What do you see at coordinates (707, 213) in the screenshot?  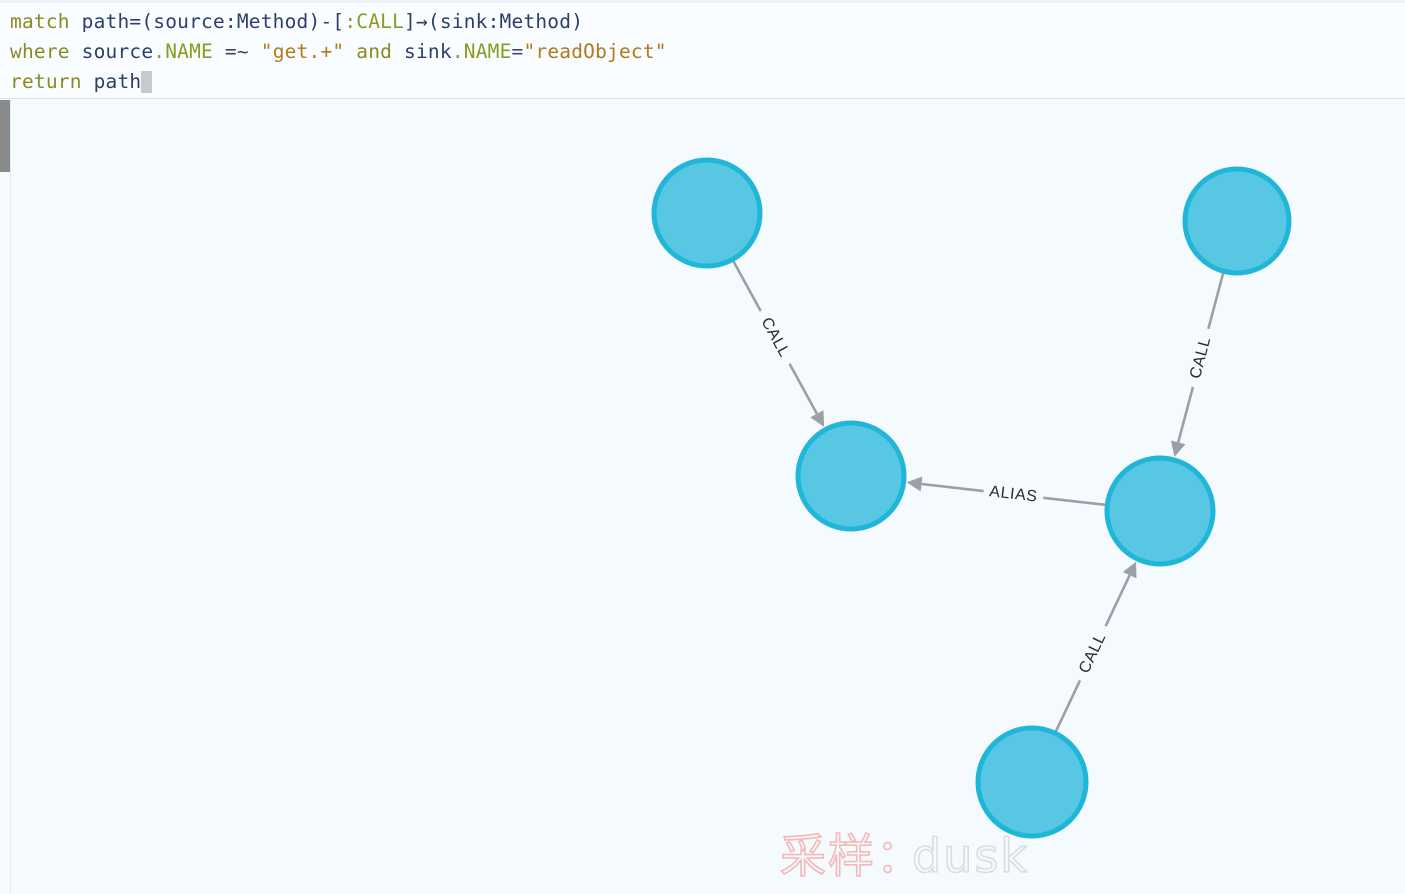 I see `graph-node-top-left` at bounding box center [707, 213].